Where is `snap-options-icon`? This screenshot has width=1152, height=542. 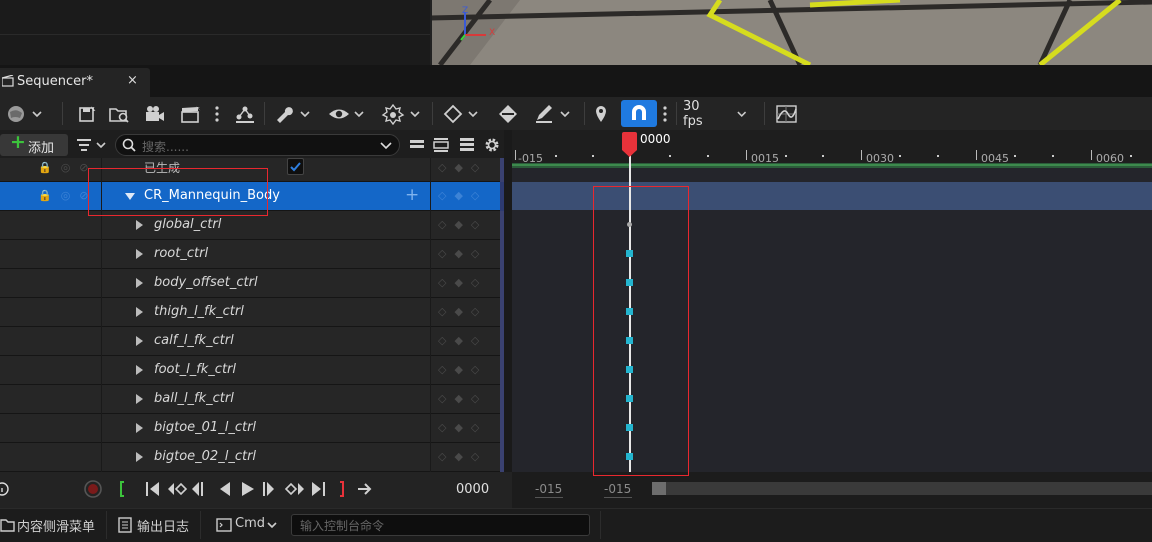 snap-options-icon is located at coordinates (665, 113).